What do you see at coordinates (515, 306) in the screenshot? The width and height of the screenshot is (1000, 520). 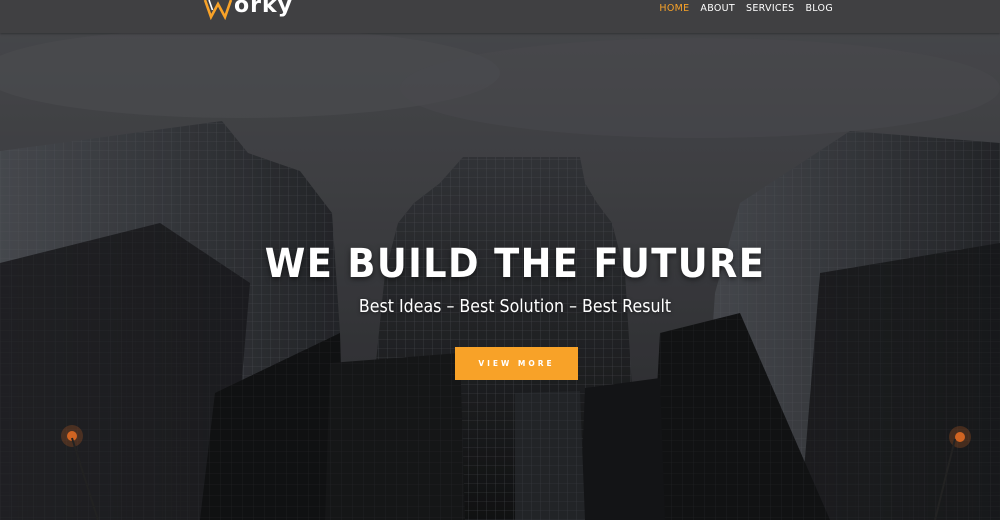 I see `hero-subtitle: Best Ideas – Best Solution – Best Result` at bounding box center [515, 306].